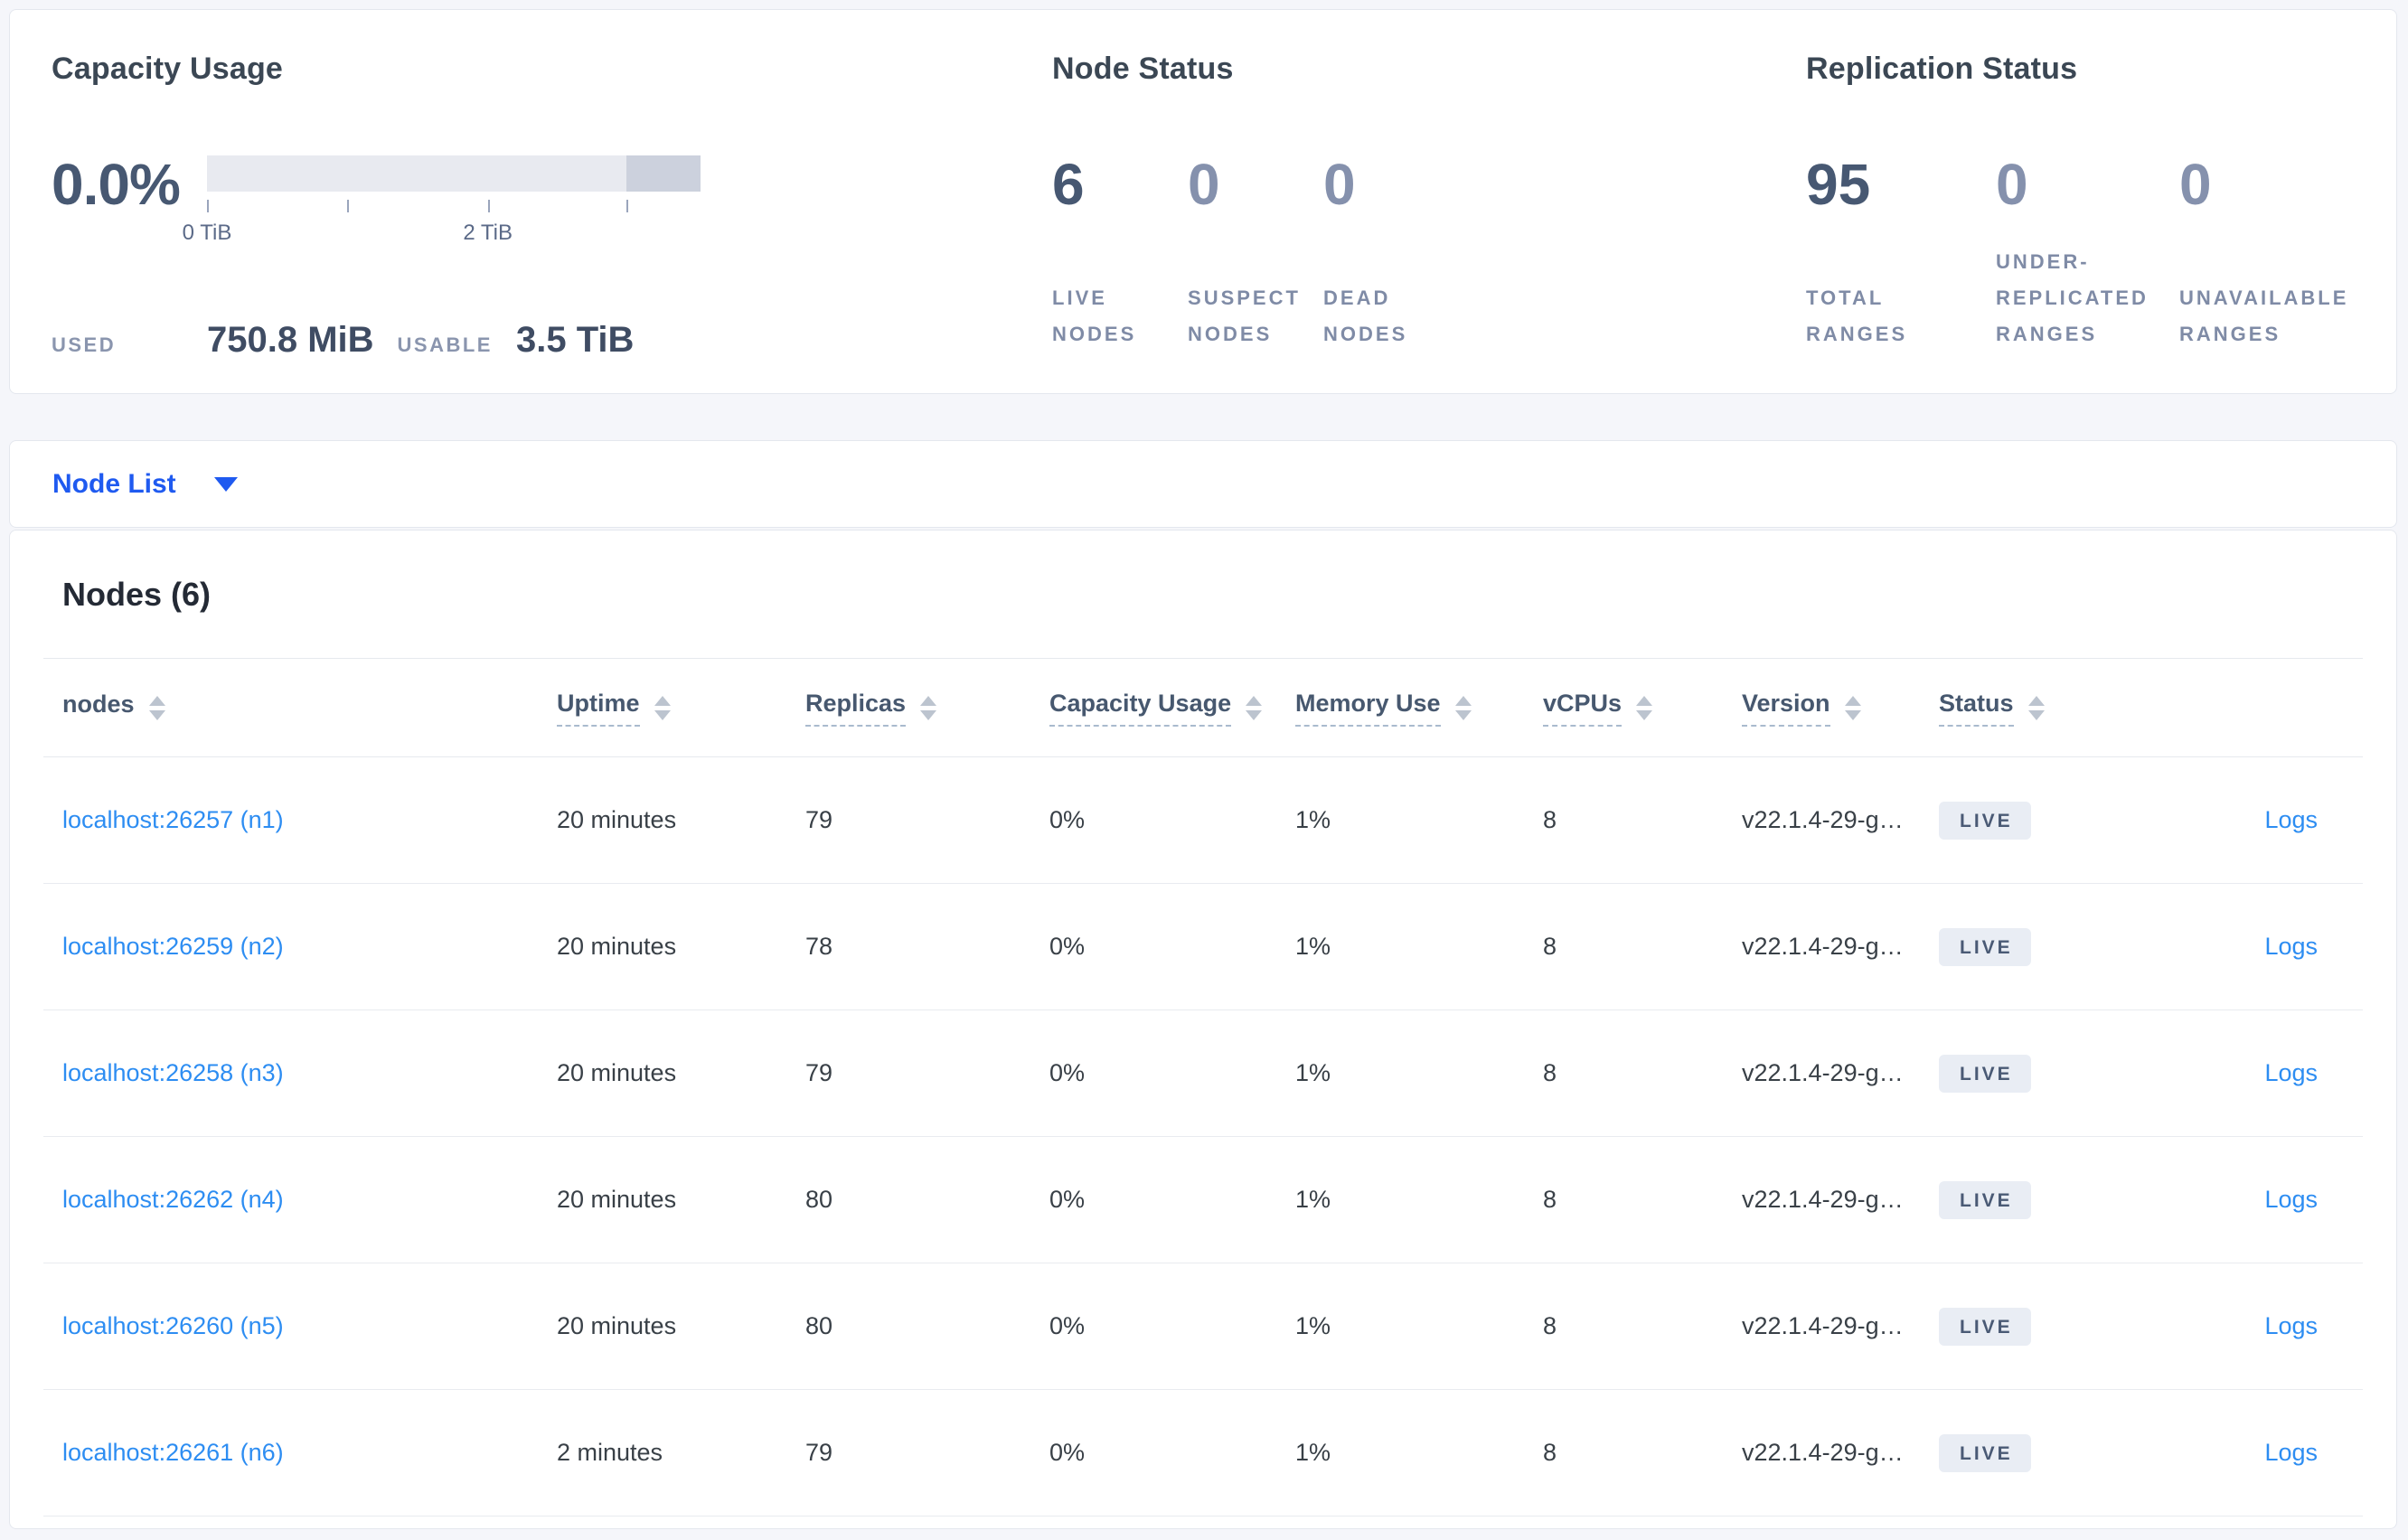 This screenshot has height=1540, width=2408. Describe the element at coordinates (1901, 252) in the screenshot. I see `total-ranges-stat: 95 TOTAL RANGES` at that location.